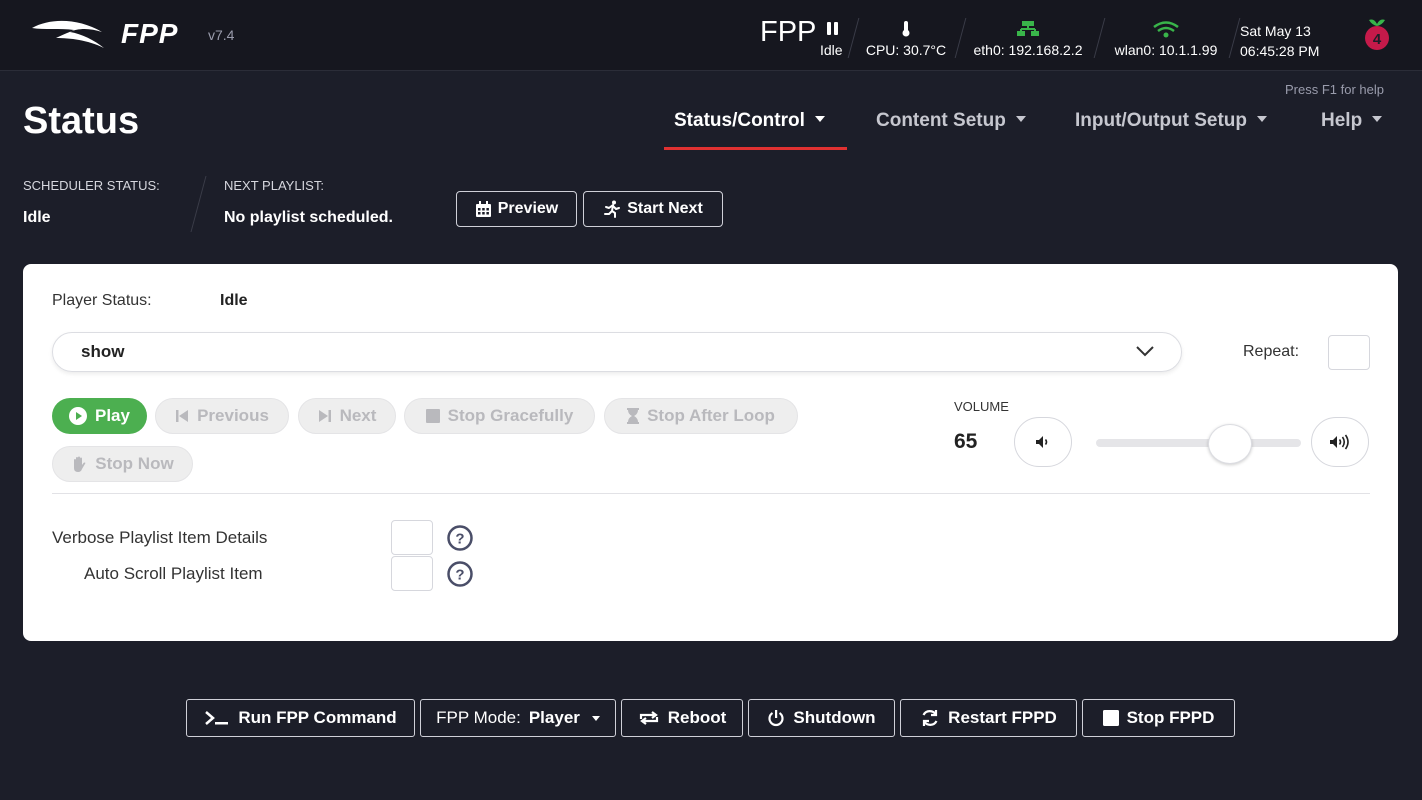  I want to click on play-button: Play, so click(99, 416).